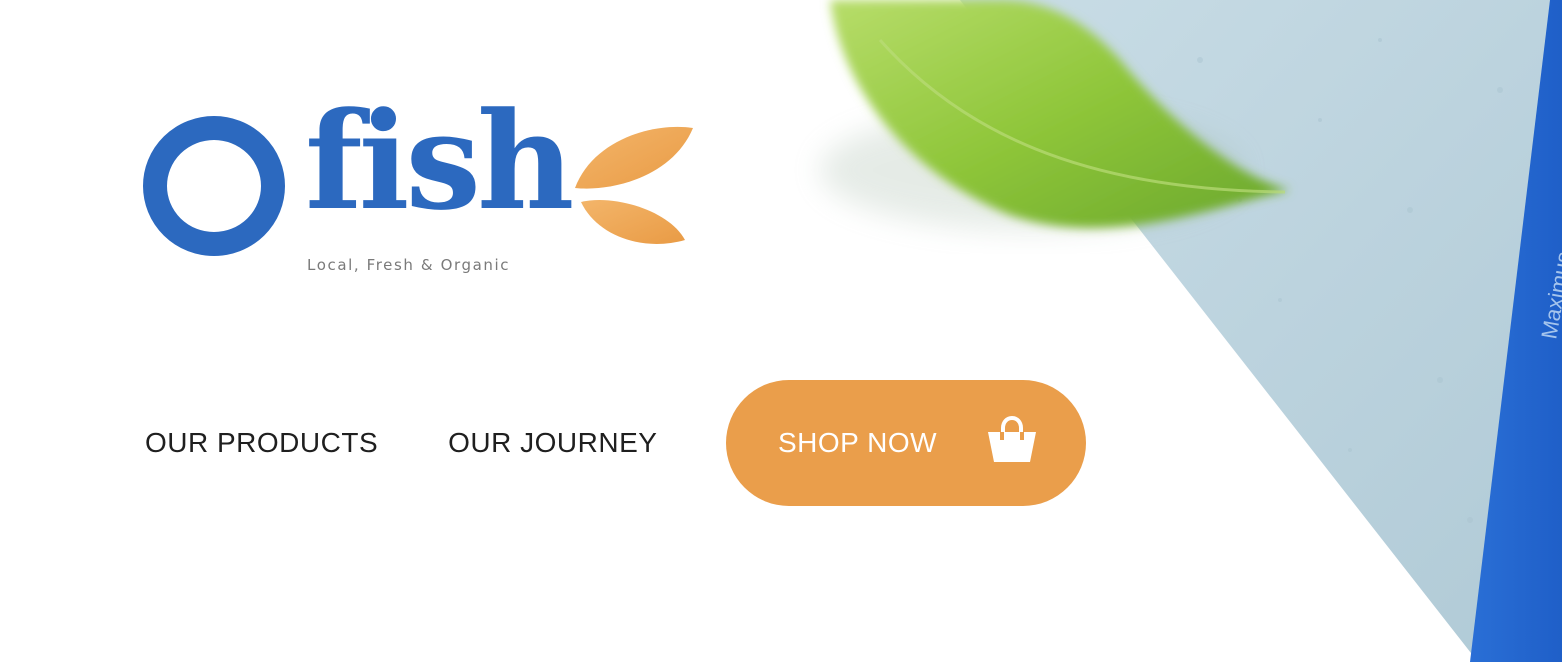  What do you see at coordinates (261, 443) in the screenshot?
I see `nav-our-products: OUR PRODUCTS` at bounding box center [261, 443].